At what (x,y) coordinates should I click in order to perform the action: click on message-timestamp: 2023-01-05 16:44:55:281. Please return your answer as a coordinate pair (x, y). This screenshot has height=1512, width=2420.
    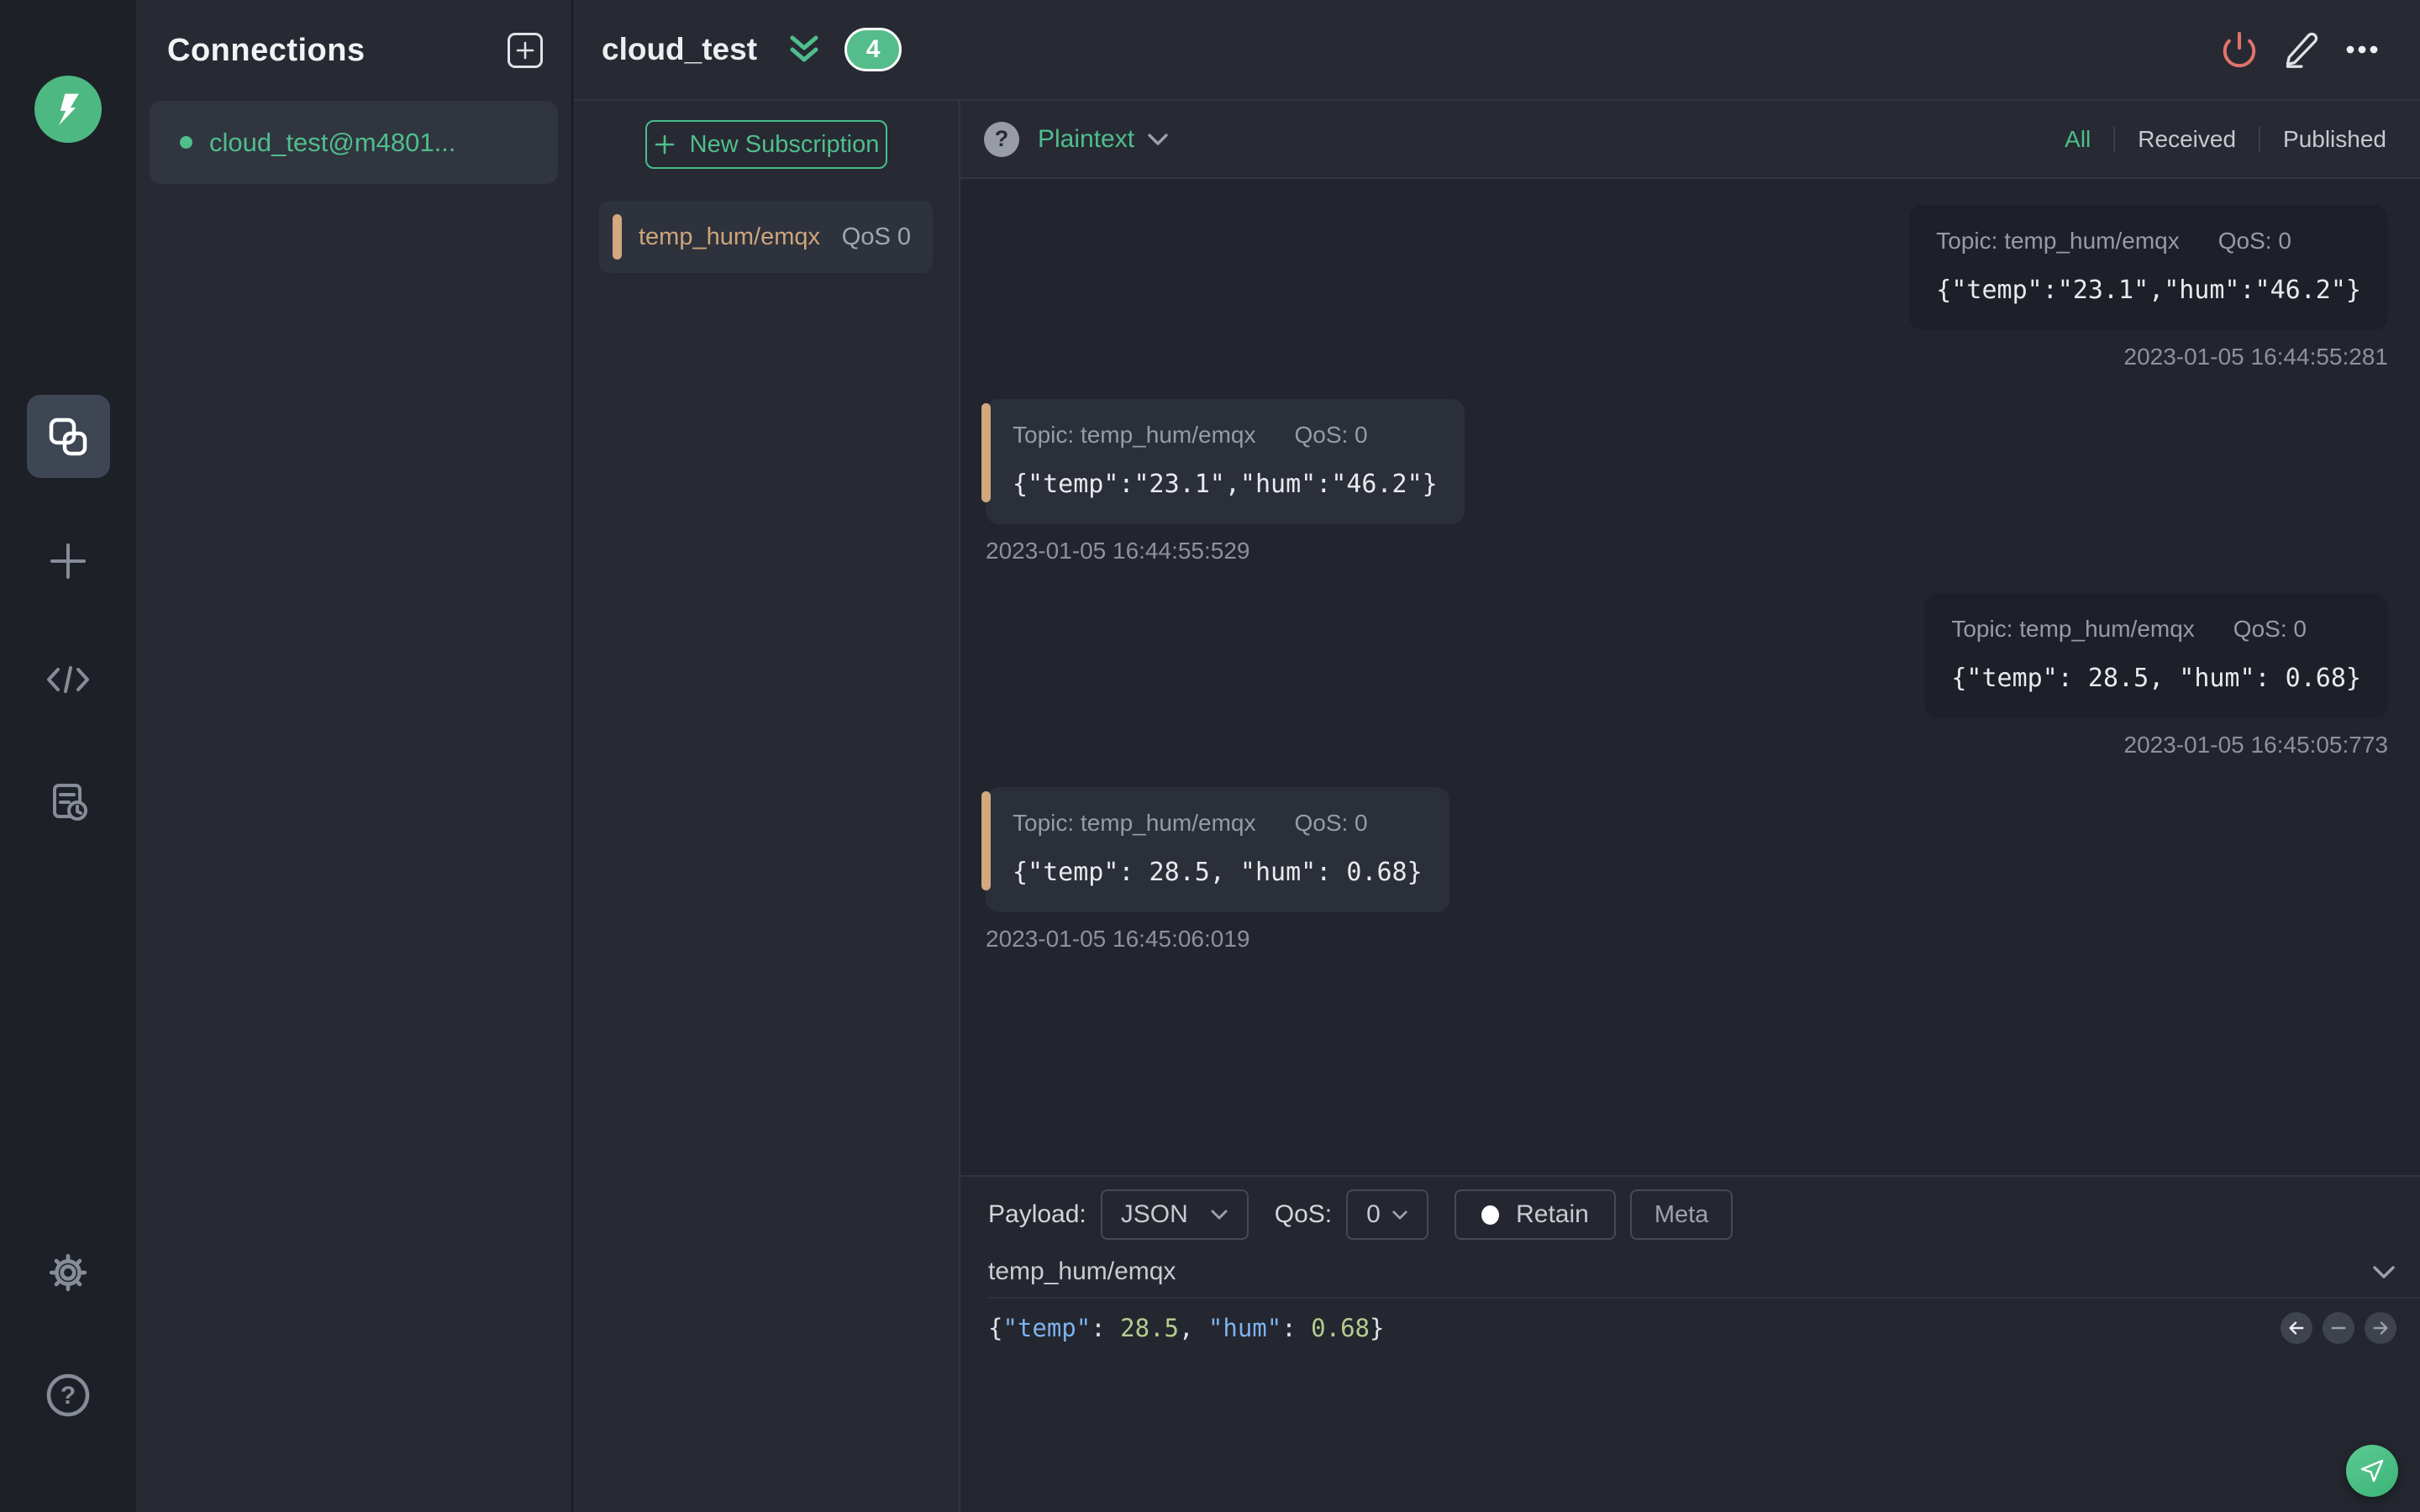
    Looking at the image, I should click on (2256, 357).